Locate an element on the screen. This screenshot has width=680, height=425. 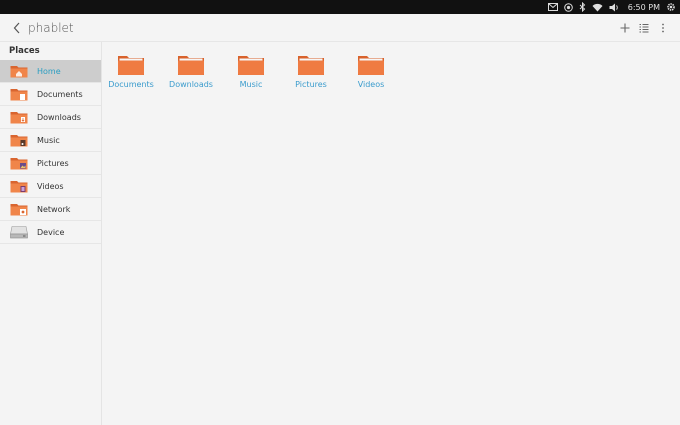
folder-item-videos: Videos is located at coordinates (371, 79).